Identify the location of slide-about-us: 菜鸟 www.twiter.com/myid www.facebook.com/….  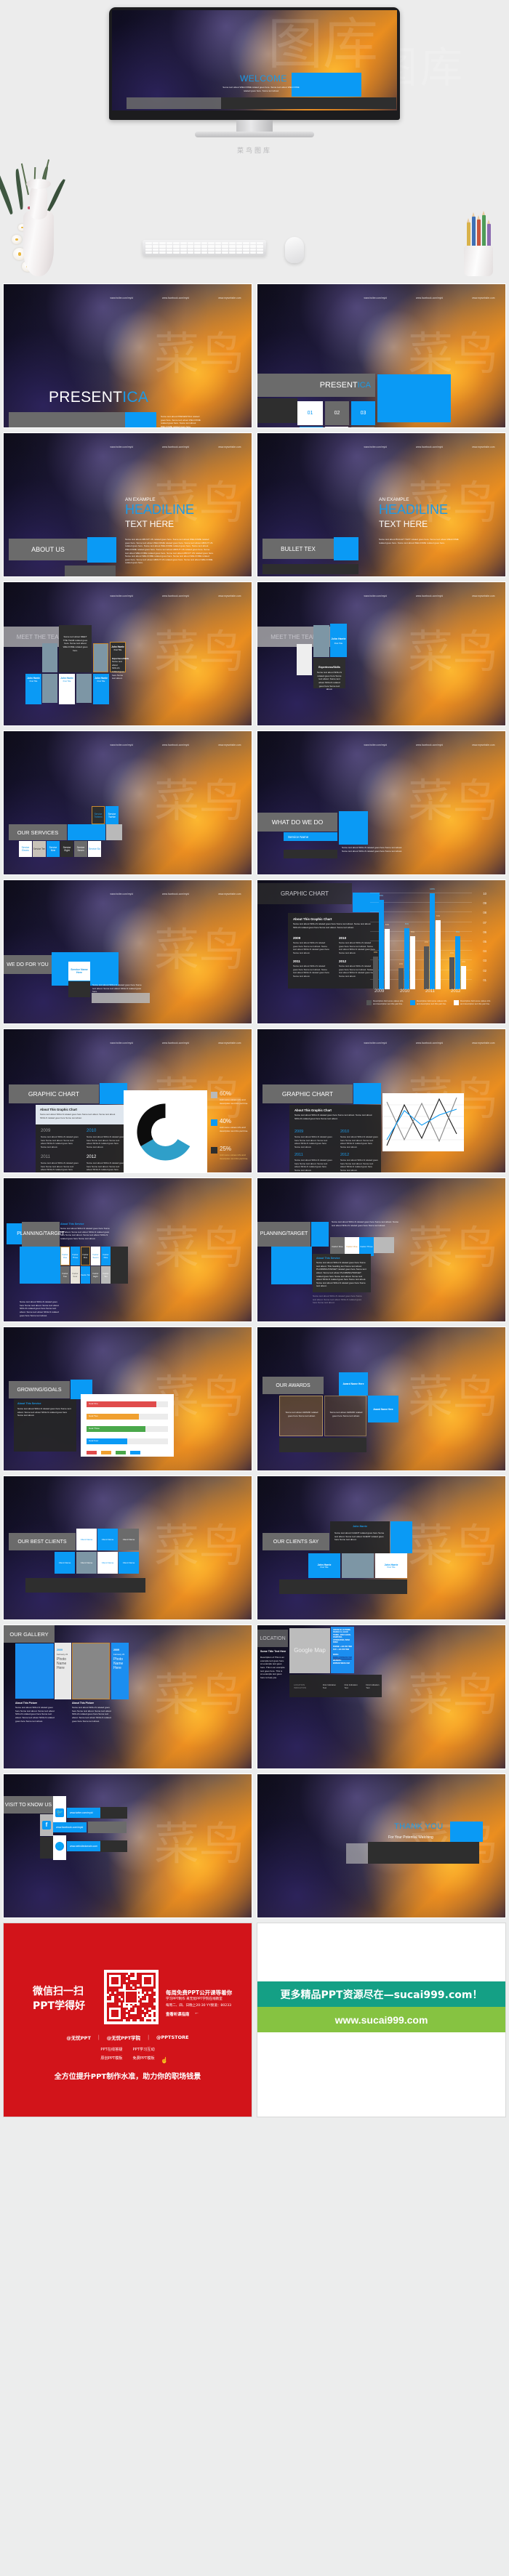
(127, 504).